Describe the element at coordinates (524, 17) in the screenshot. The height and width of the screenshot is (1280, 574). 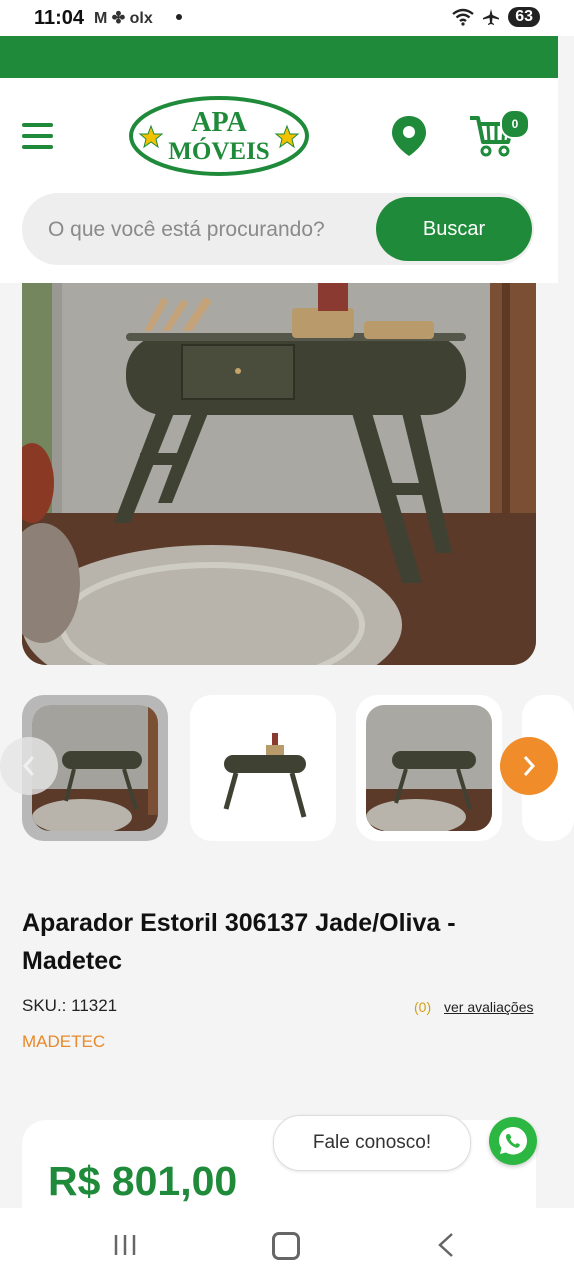
I see `battery-indicator: 63` at that location.